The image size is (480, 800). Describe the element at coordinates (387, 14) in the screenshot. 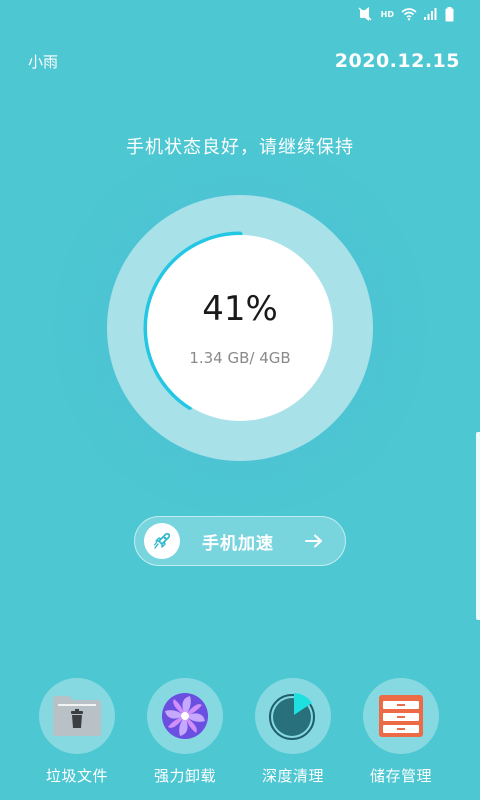

I see `hd-icon: HD` at that location.